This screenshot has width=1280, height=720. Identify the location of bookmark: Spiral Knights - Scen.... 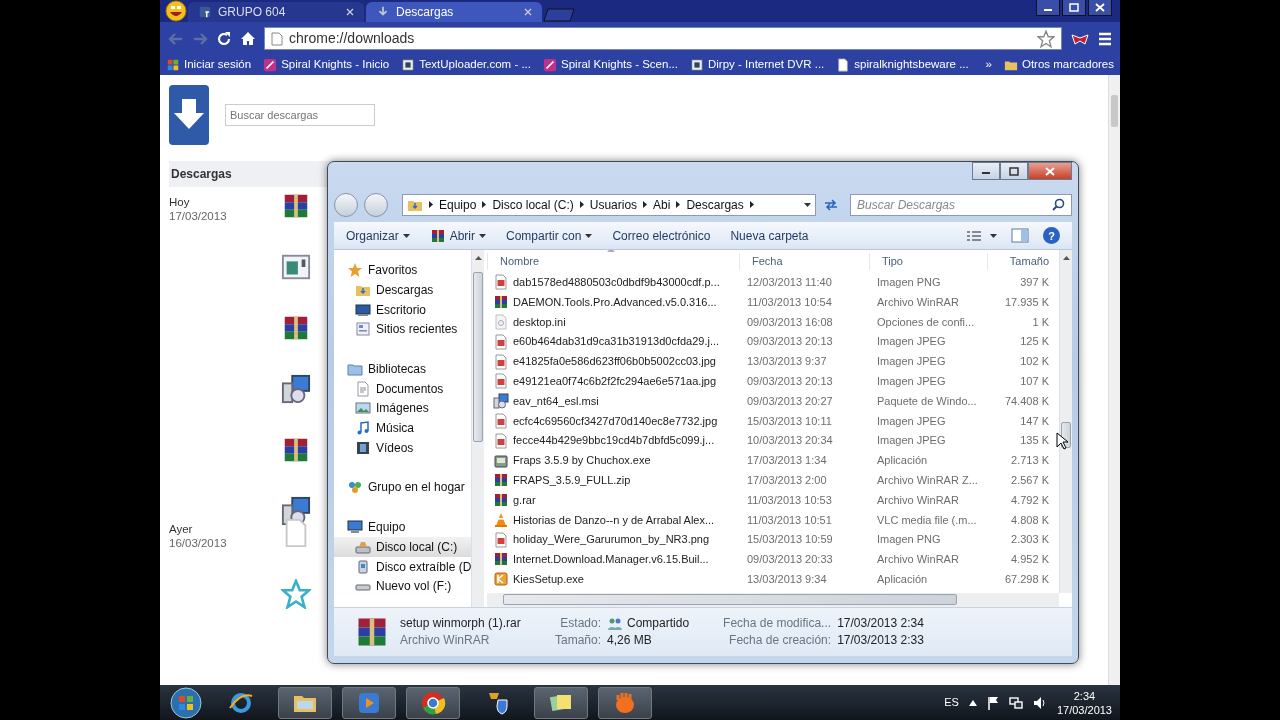
(610, 65).